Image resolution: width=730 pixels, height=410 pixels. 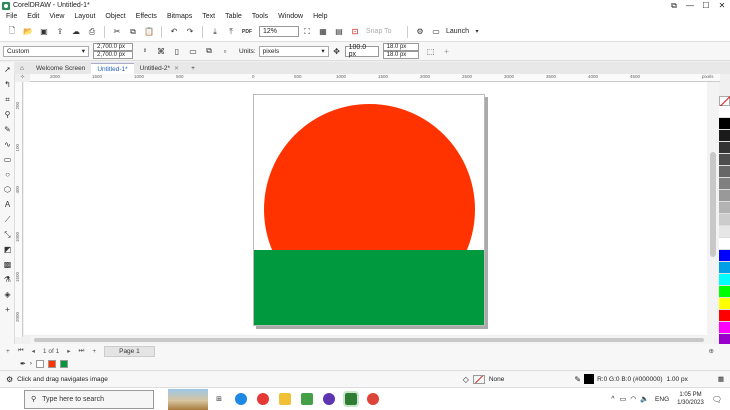 I want to click on units-dropdown: pixels ▾, so click(x=293, y=51).